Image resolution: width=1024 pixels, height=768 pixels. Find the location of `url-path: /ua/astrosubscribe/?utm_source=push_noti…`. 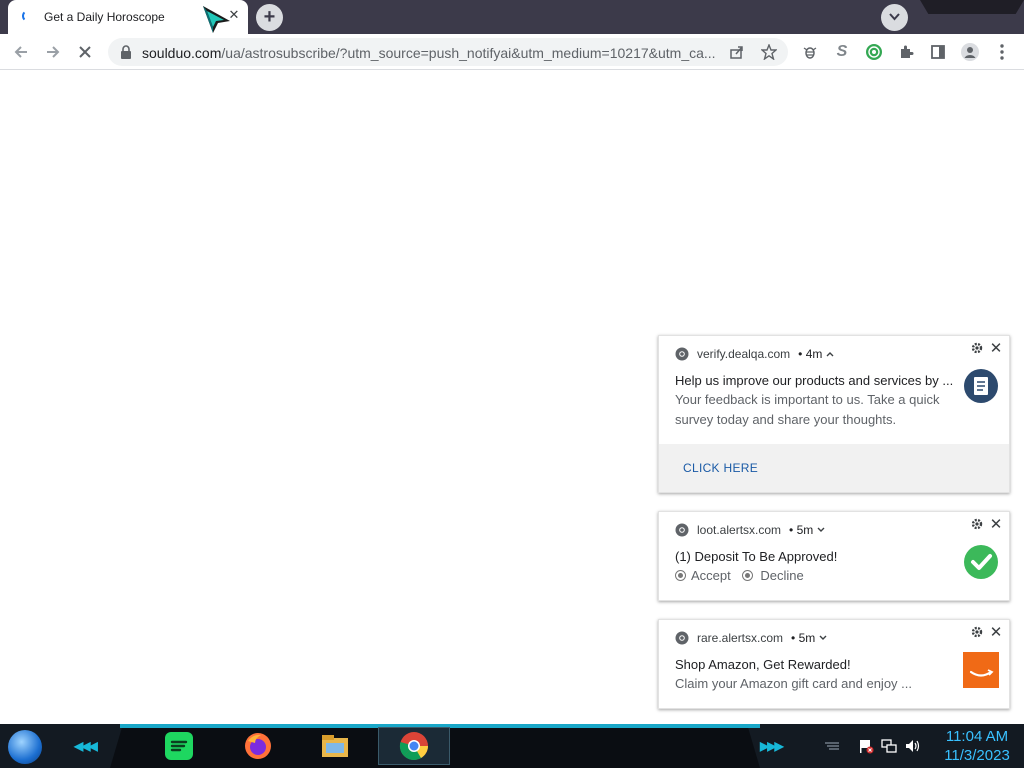

url-path: /ua/astrosubscribe/?utm_source=push_noti… is located at coordinates (468, 53).